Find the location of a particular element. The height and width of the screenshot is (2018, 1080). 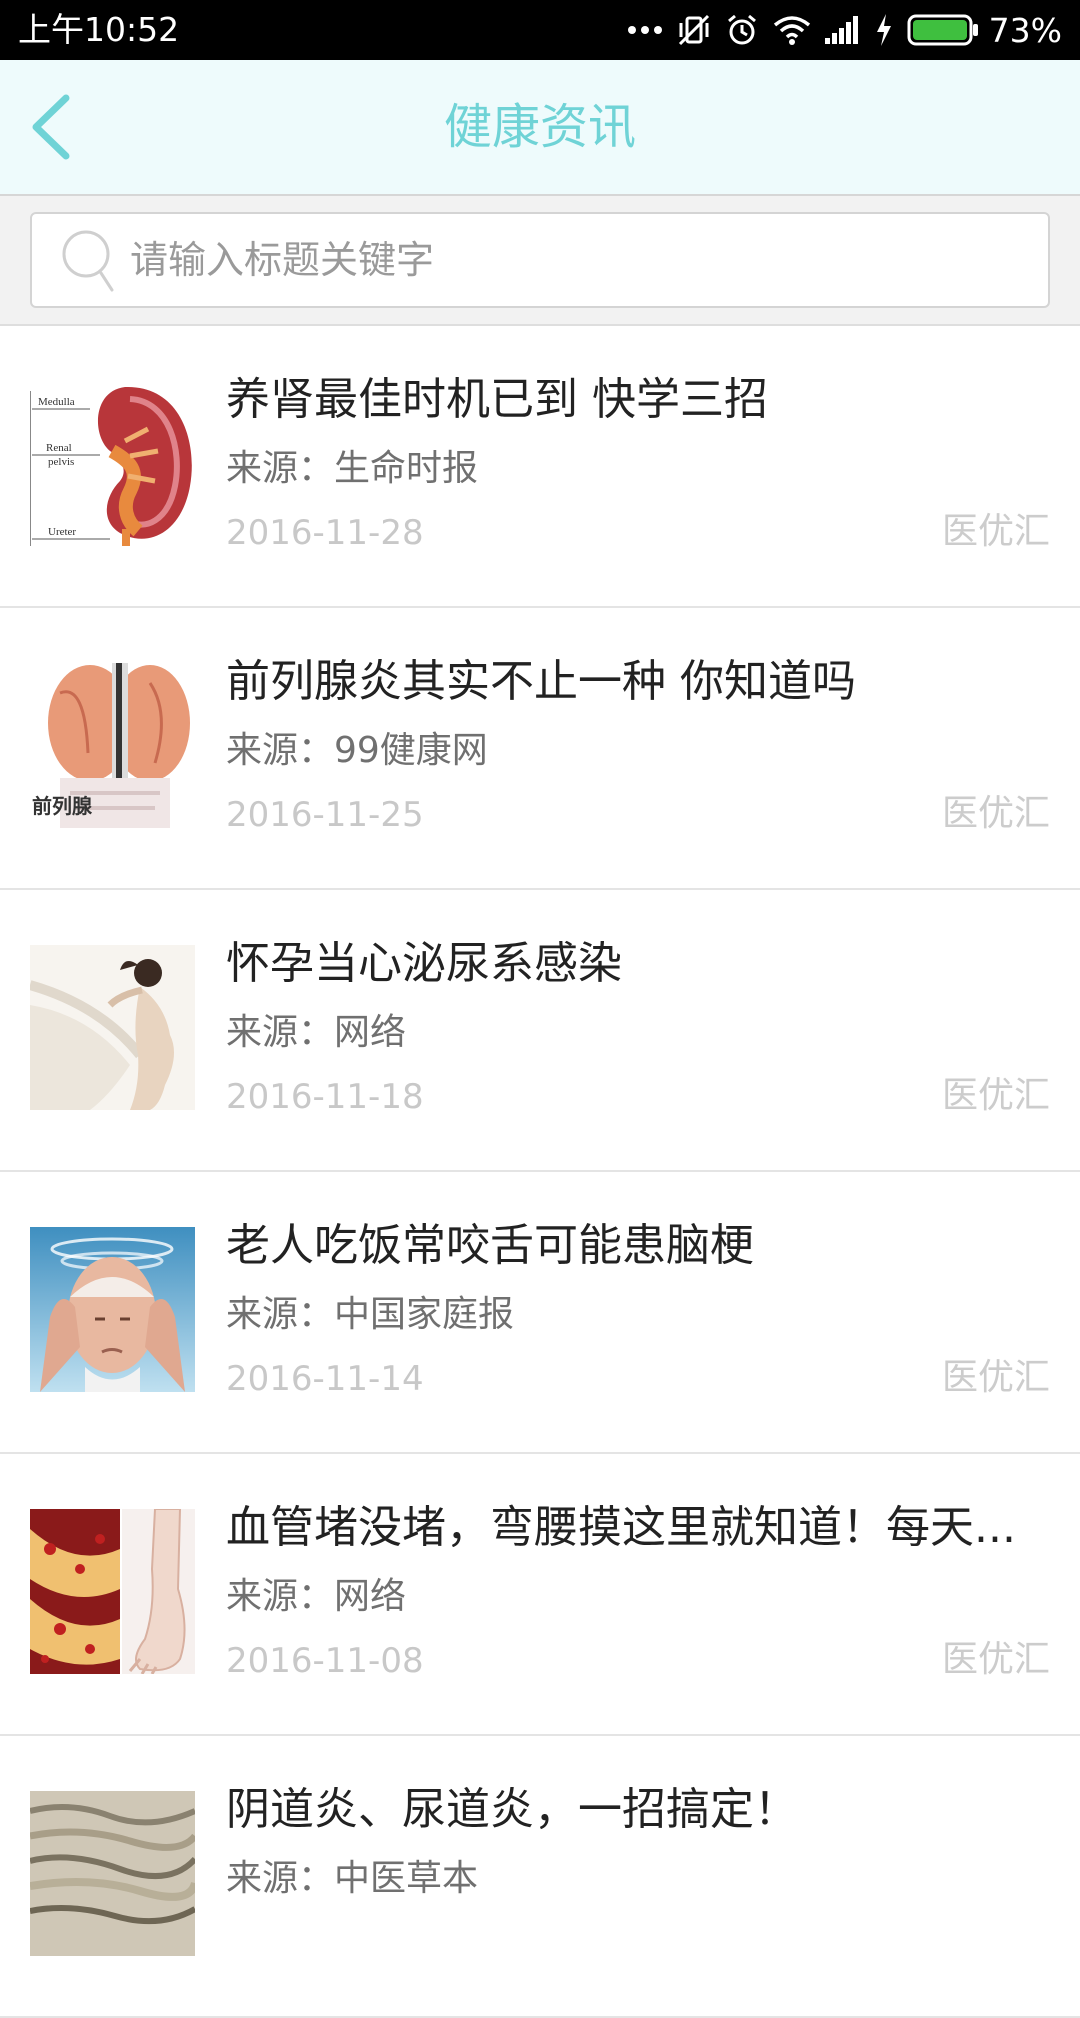

search-input is located at coordinates (570, 260).